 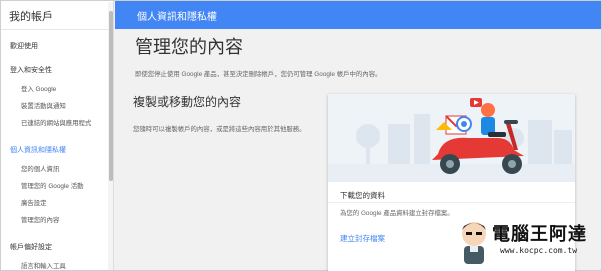 What do you see at coordinates (397, 213) in the screenshot?
I see `card-description: 為您的 Google 產品資料建立封存檔案。` at bounding box center [397, 213].